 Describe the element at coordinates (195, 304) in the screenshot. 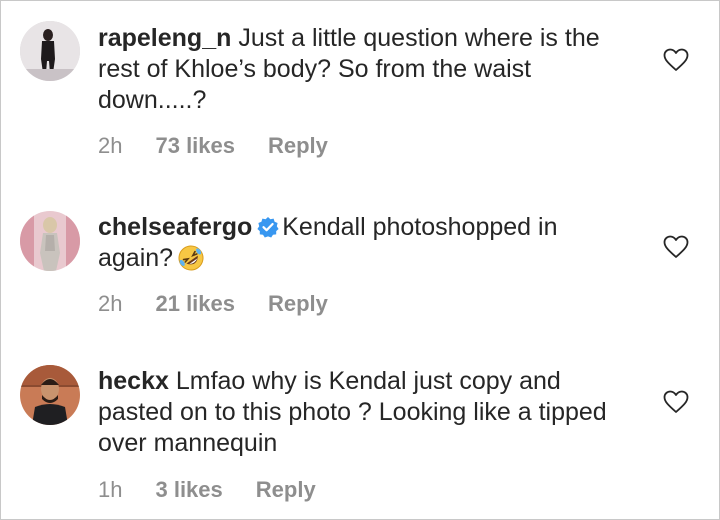

I see `comment-likes: 21 likes` at that location.